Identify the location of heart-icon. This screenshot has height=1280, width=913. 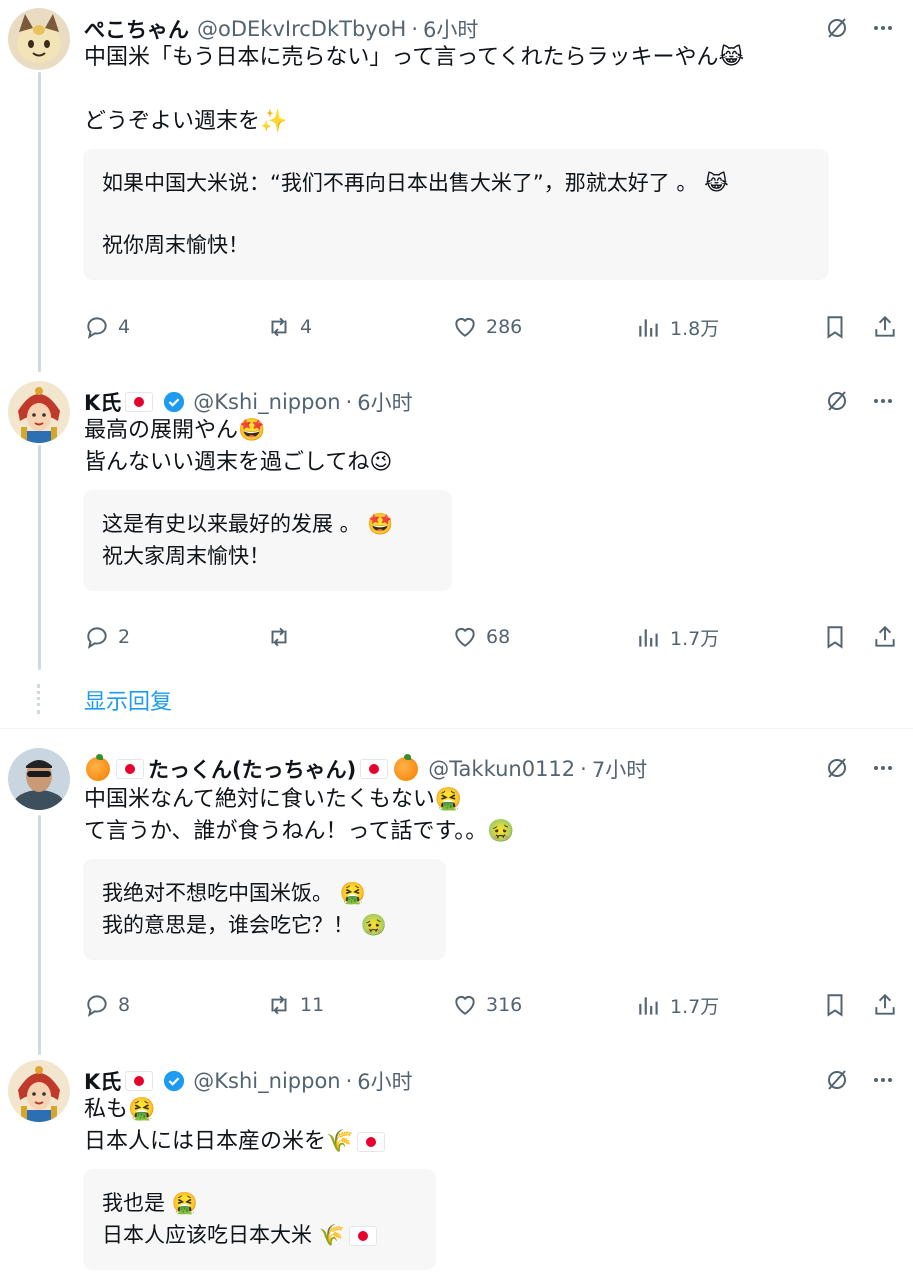
(465, 327).